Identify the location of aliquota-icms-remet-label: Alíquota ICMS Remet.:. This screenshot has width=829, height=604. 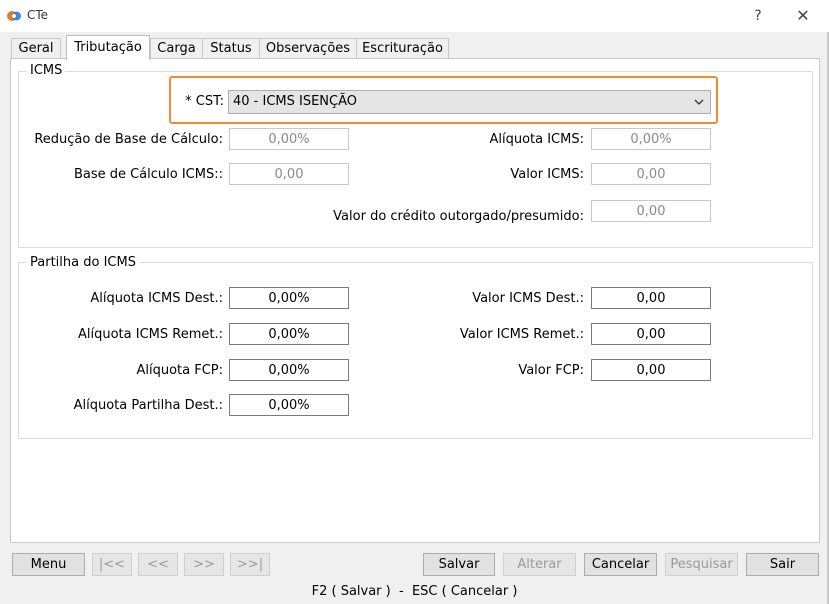
(150, 334).